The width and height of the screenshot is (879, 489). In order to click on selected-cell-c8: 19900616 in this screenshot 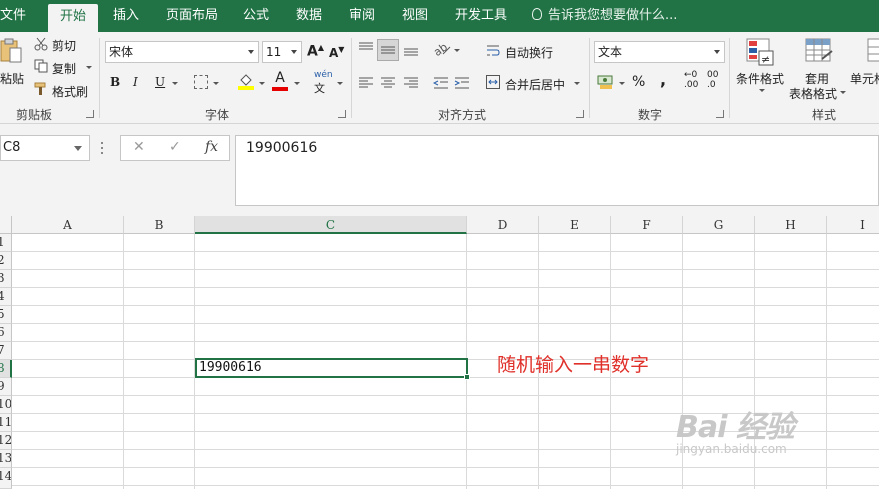, I will do `click(332, 369)`.